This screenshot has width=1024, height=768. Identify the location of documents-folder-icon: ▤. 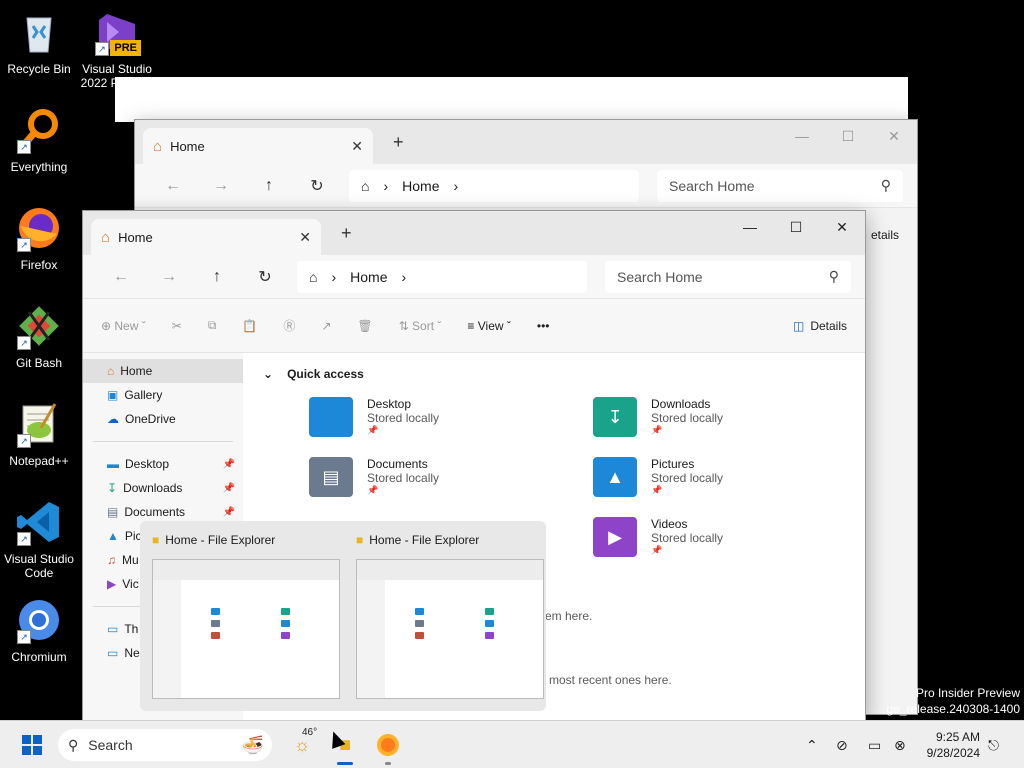
(331, 477).